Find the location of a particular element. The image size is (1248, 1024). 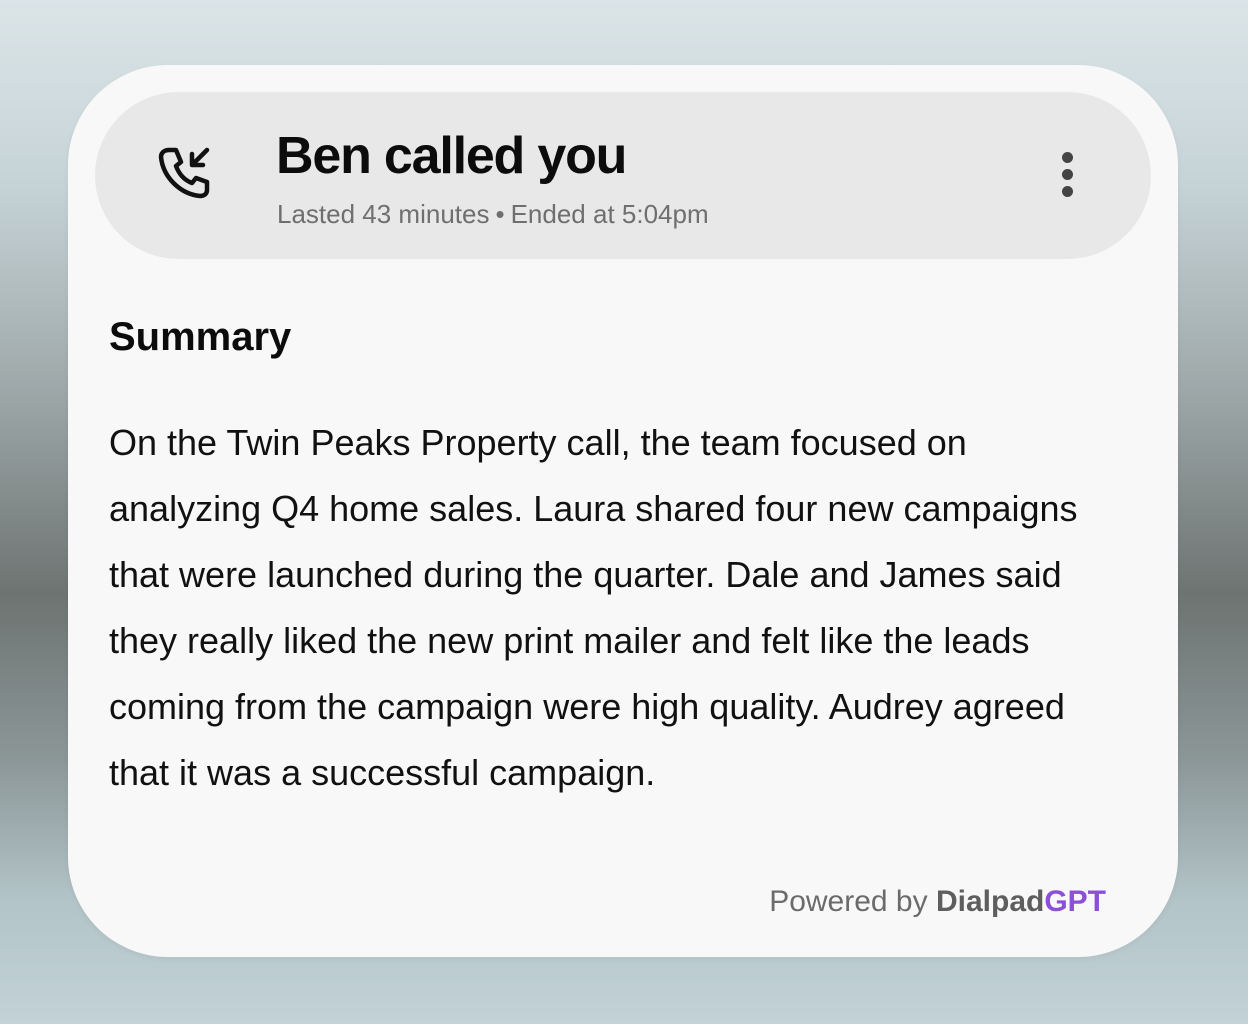

call-duration: Lasted 43 minutes is located at coordinates (383, 214).